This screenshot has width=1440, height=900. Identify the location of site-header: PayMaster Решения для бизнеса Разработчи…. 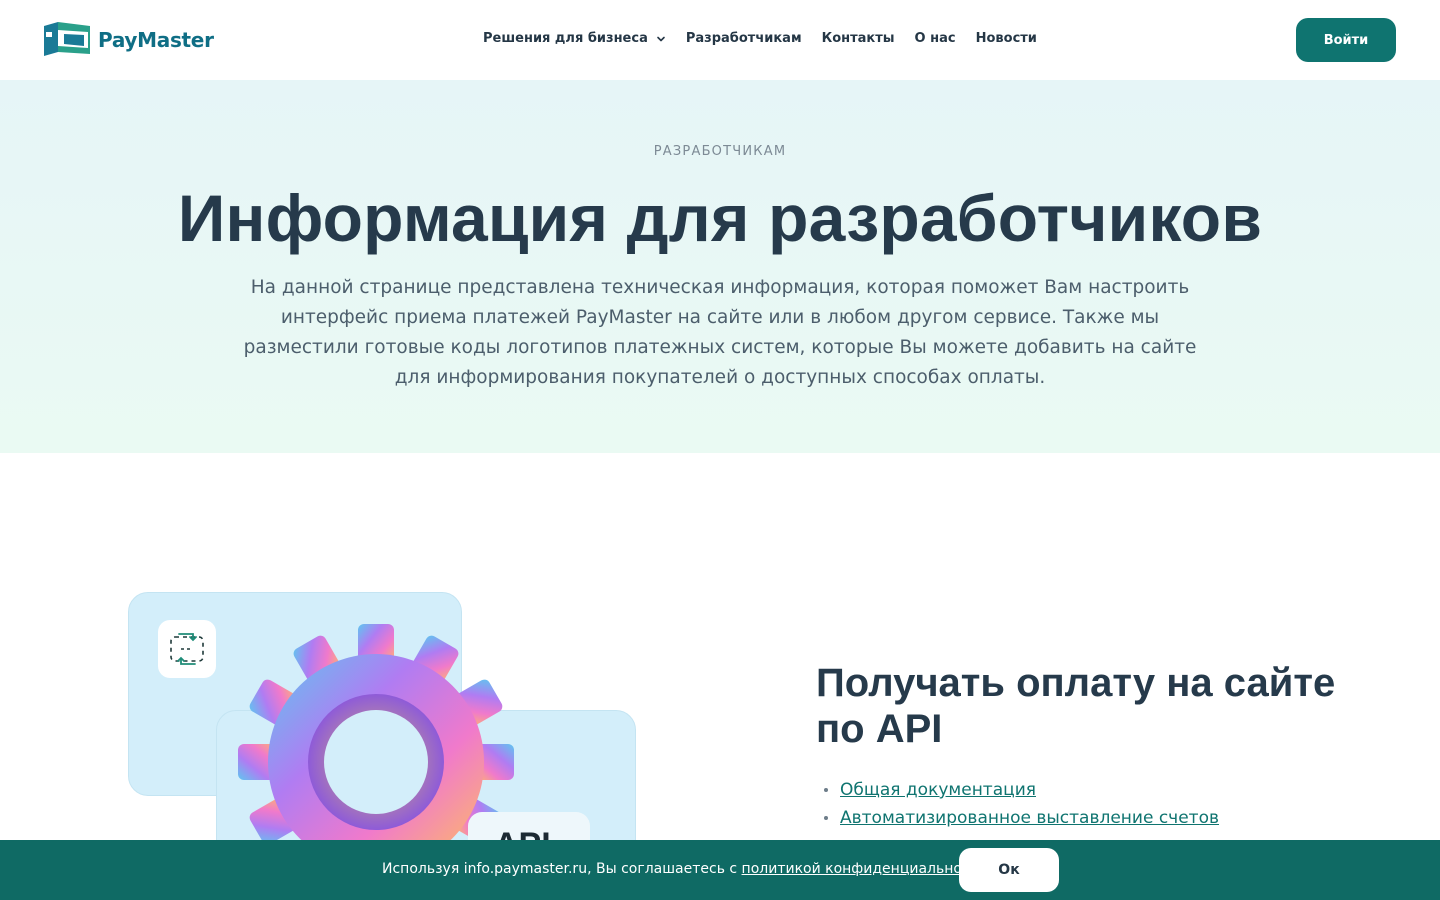
(720, 40).